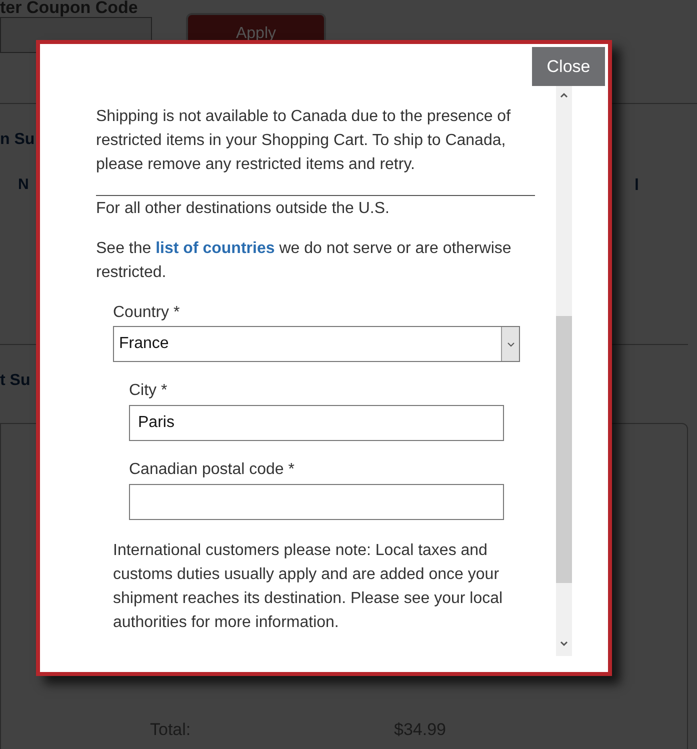 This screenshot has width=697, height=749. Describe the element at coordinates (243, 209) in the screenshot. I see `destinations-heading: For all other destinations outside the U.S.` at that location.